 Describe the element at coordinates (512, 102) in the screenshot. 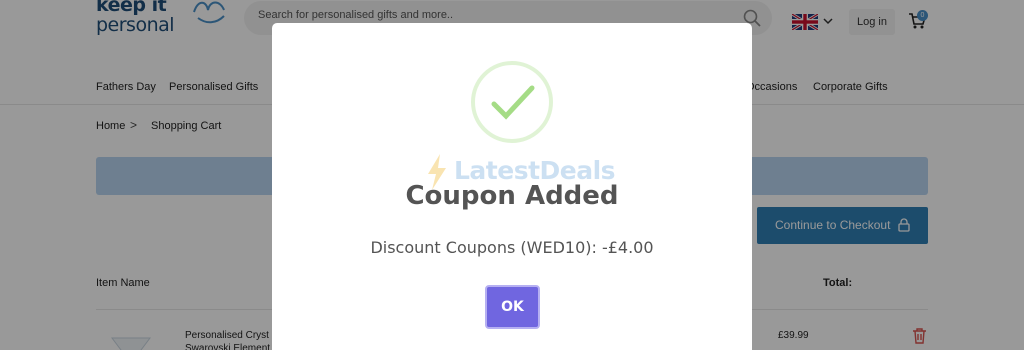

I see `success-check-icon` at that location.